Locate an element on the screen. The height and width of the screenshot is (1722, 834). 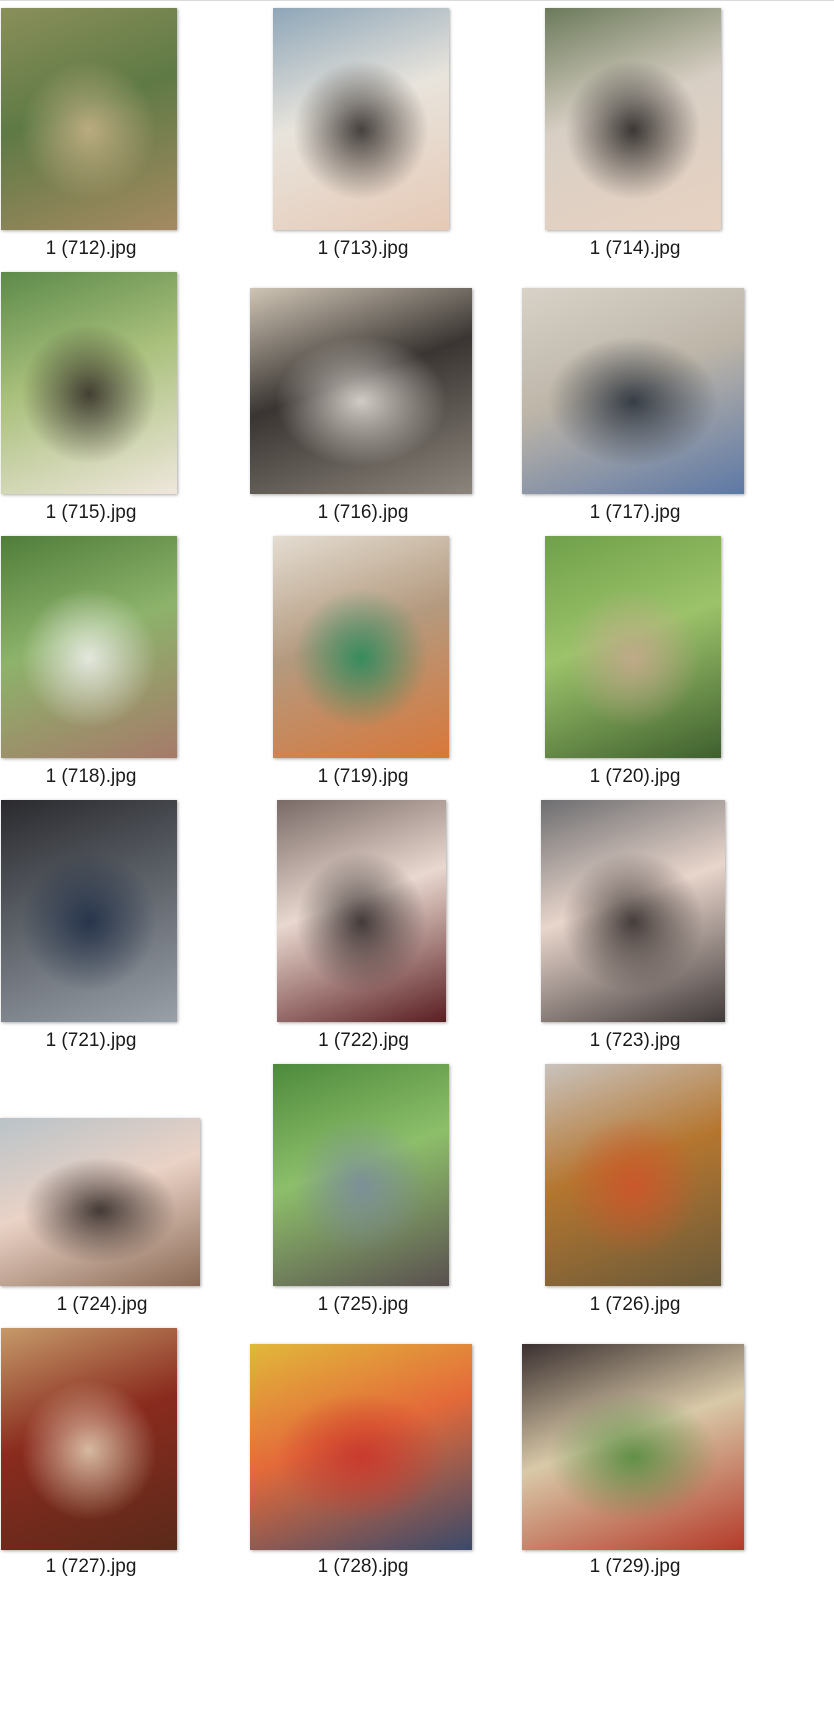
file-item: 1 (725).jpg is located at coordinates (421, 1201).